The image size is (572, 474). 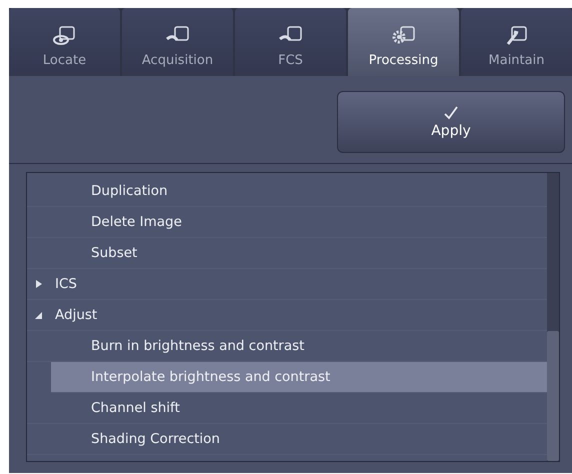 I want to click on tab: FCS, so click(x=290, y=42).